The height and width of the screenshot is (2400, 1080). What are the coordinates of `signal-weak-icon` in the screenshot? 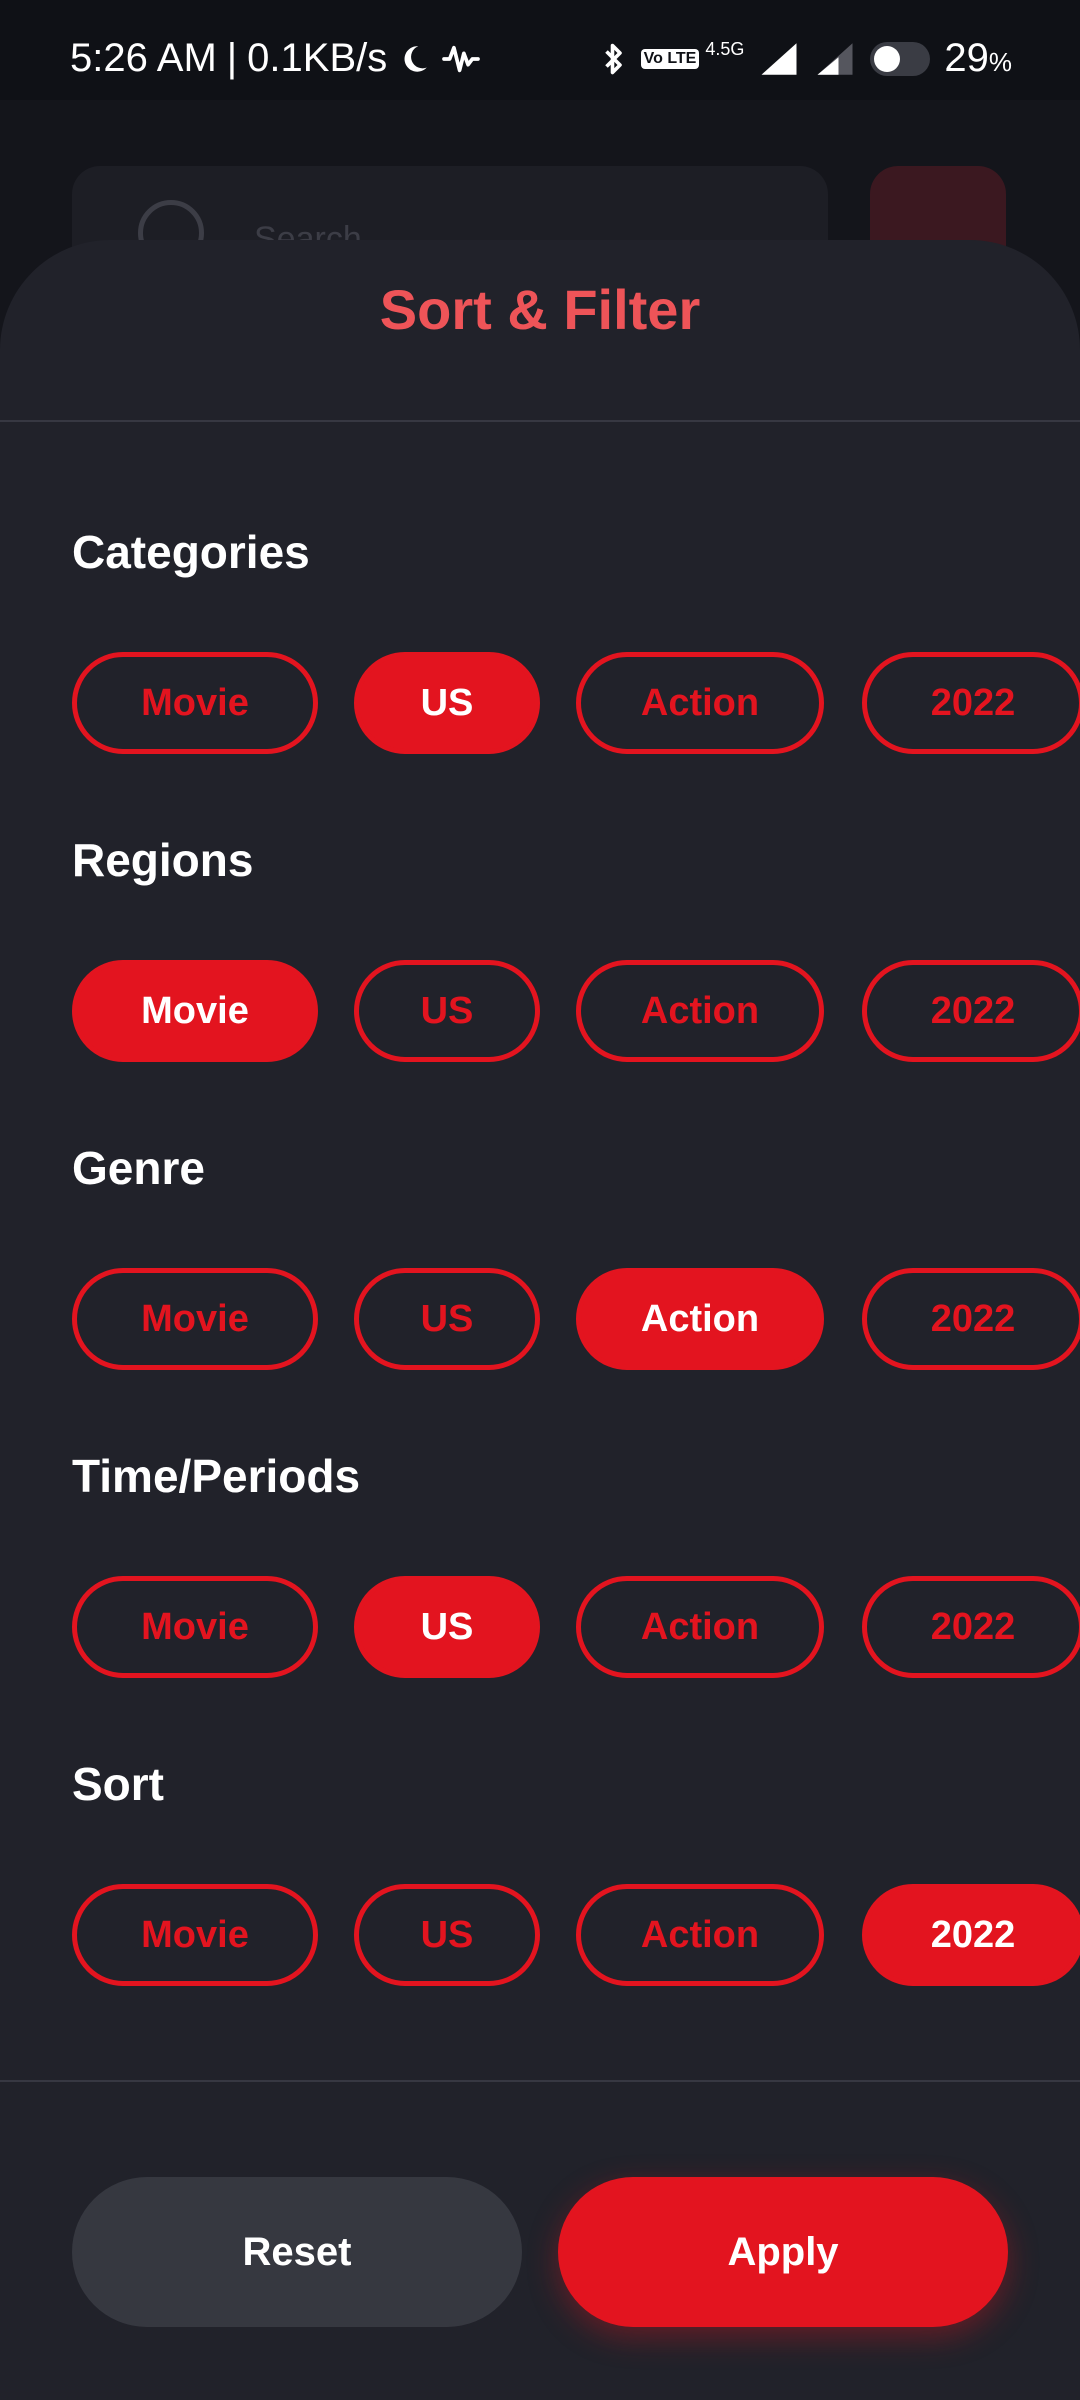 It's located at (835, 59).